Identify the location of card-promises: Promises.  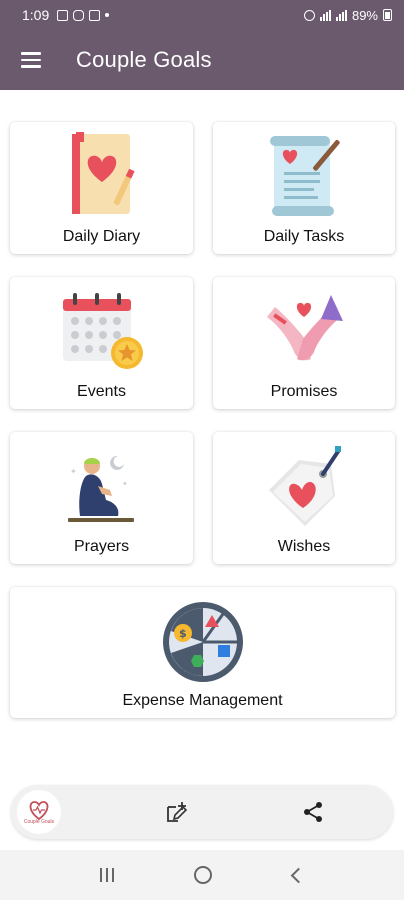
(304, 343).